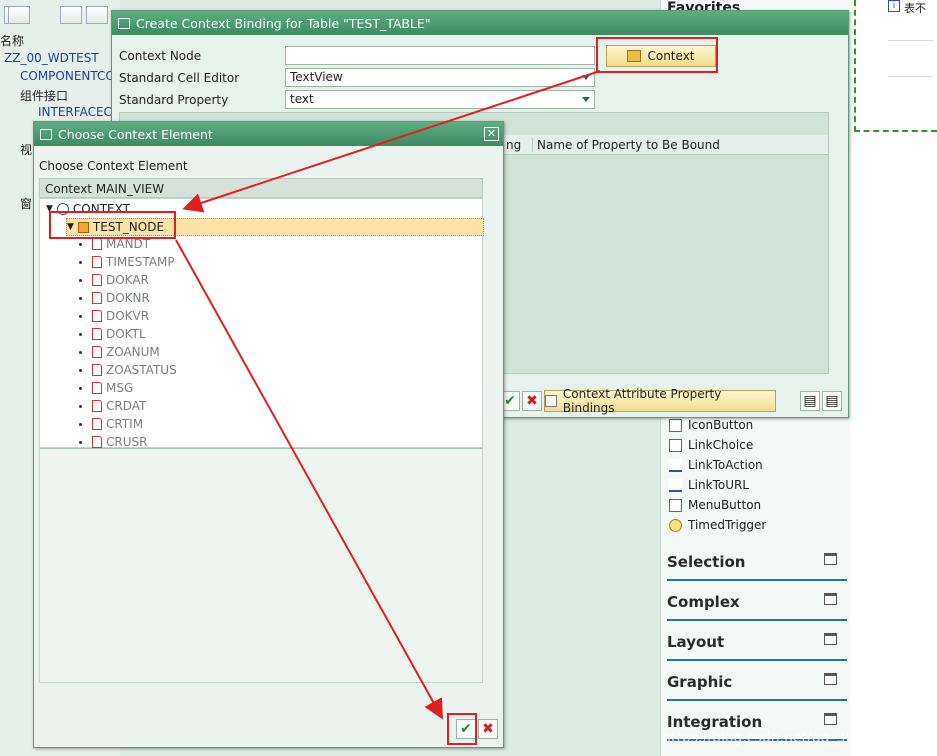 This screenshot has height=756, width=937. Describe the element at coordinates (391, 141) in the screenshot. I see `arrow-context-to-node` at that location.